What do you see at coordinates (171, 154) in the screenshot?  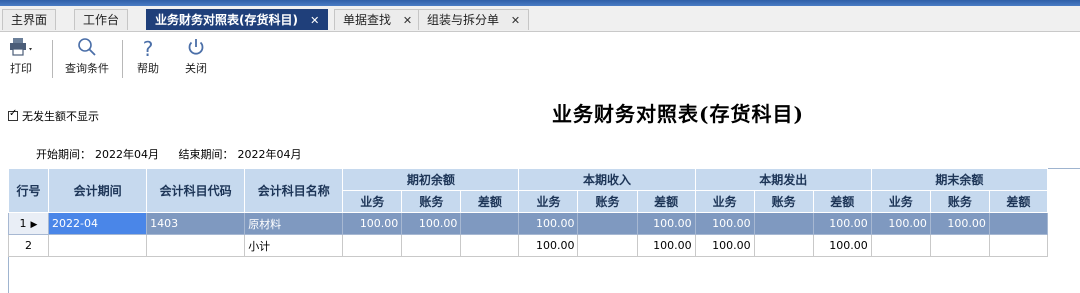 I see `period-info: 开始期间： 2022年04月 结束期间： 2022年04月` at bounding box center [171, 154].